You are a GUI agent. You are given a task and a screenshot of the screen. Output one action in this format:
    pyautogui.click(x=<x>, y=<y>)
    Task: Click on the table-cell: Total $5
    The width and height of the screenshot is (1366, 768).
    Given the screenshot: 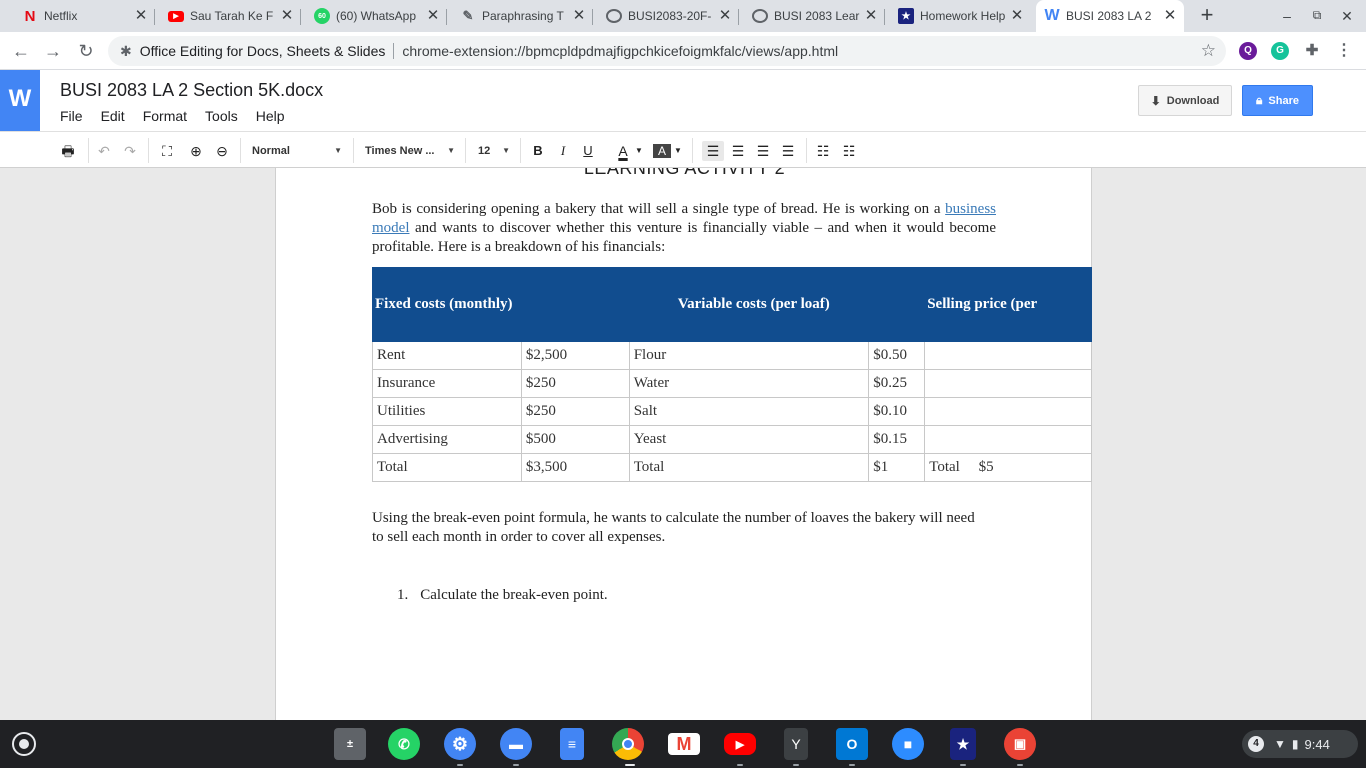 What is the action you would take?
    pyautogui.click(x=1008, y=467)
    